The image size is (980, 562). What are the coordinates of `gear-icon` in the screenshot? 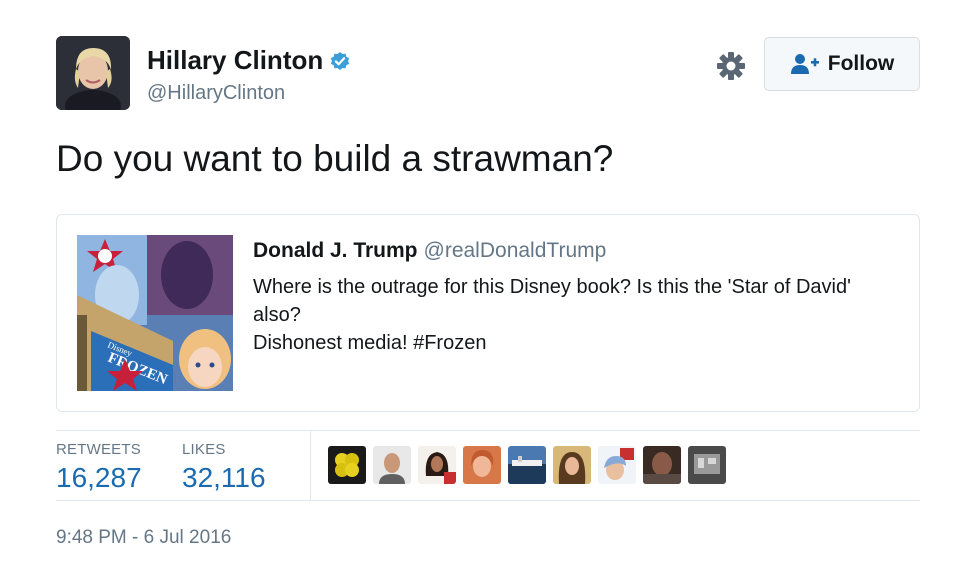 It's located at (731, 66).